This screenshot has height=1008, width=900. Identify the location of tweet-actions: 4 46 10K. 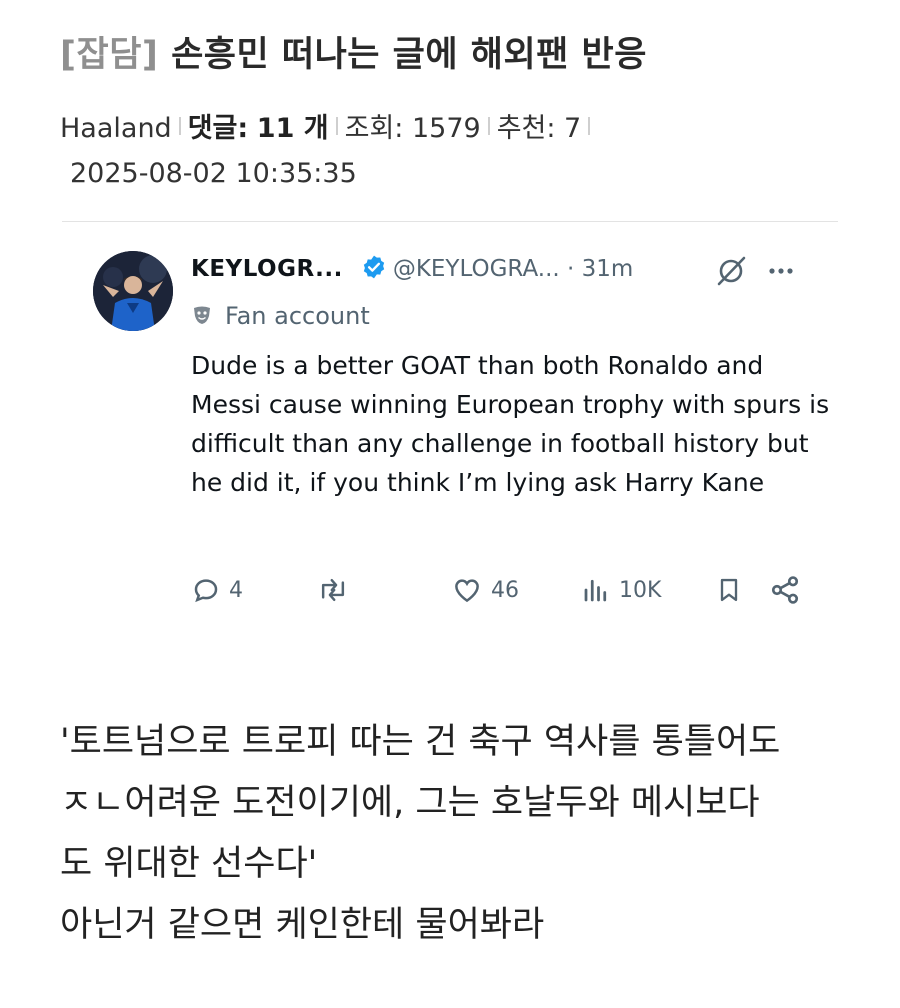
(511, 590).